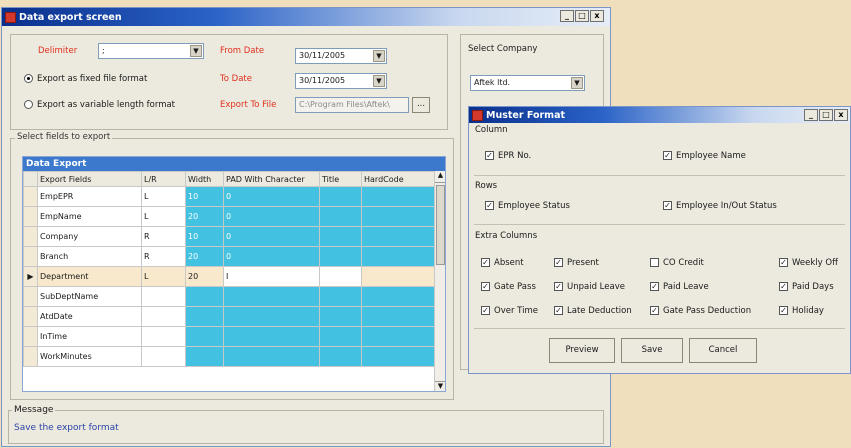 Image resolution: width=851 pixels, height=448 pixels. I want to click on to-date-picker: 30/11/2005 ▼, so click(341, 81).